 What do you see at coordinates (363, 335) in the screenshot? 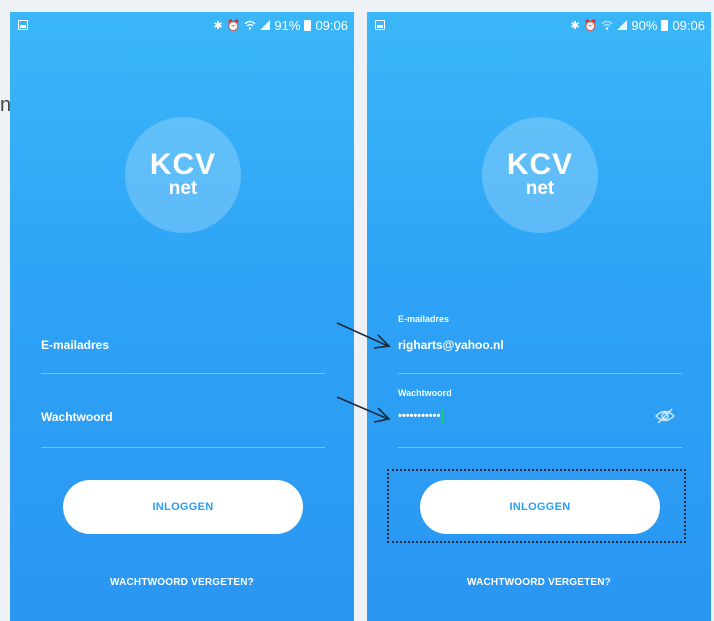
I see `arrow-to-email-field` at bounding box center [363, 335].